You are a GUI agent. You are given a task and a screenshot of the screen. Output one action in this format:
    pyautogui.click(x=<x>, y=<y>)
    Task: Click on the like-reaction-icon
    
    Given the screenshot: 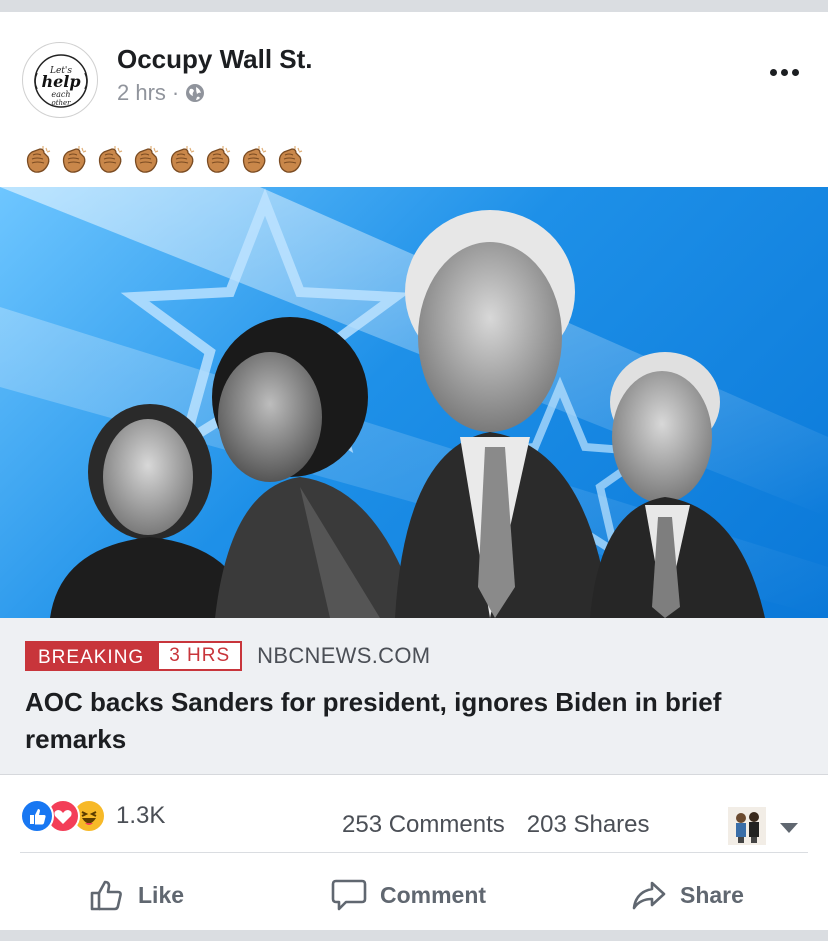 What is the action you would take?
    pyautogui.click(x=37, y=816)
    